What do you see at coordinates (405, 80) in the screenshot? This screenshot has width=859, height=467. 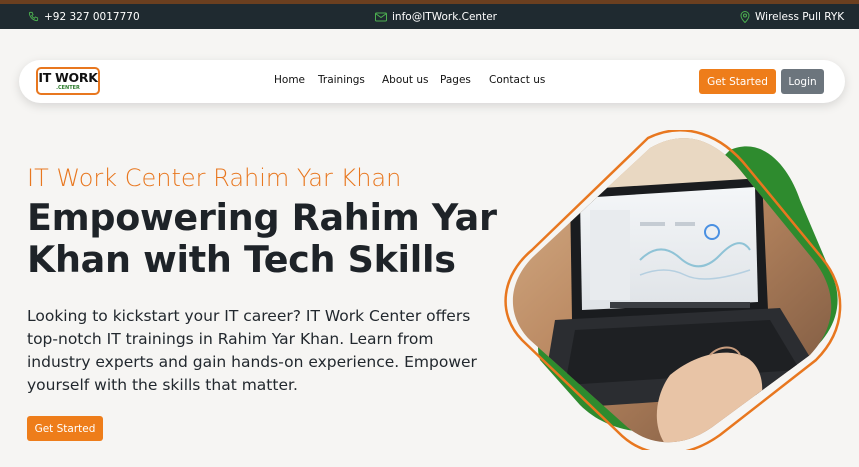 I see `nav-item-about: About us` at bounding box center [405, 80].